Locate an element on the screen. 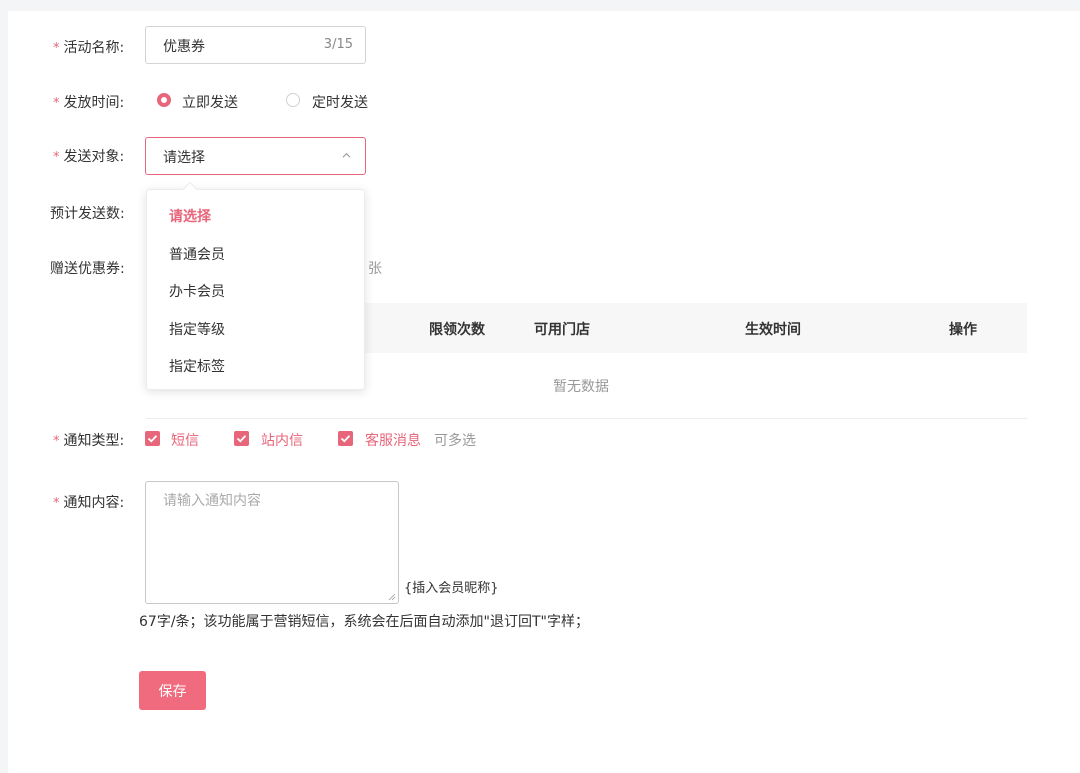 Image resolution: width=1080 pixels, height=773 pixels. divider is located at coordinates (586, 418).